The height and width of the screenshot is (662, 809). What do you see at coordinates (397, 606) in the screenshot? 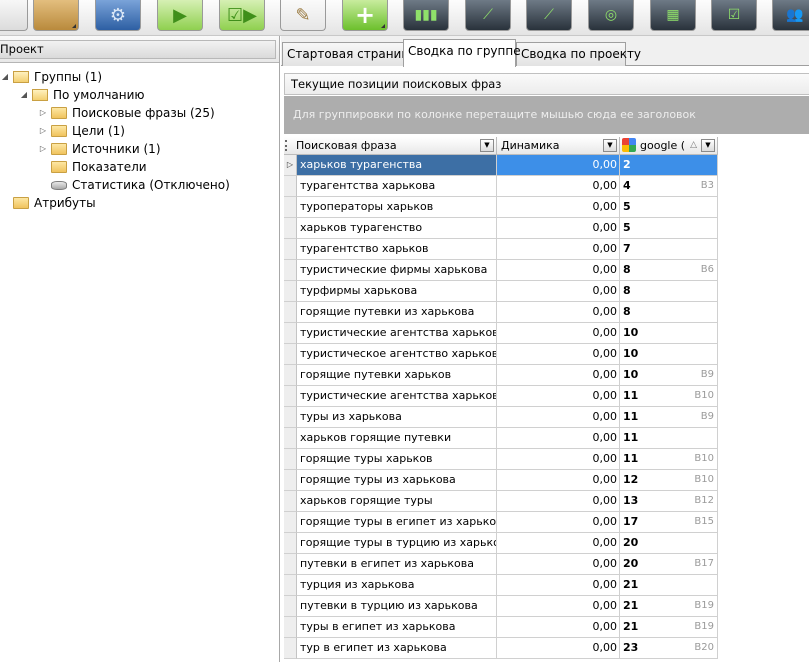
I see `cell-phrase: путевки в турцию из харькова` at bounding box center [397, 606].